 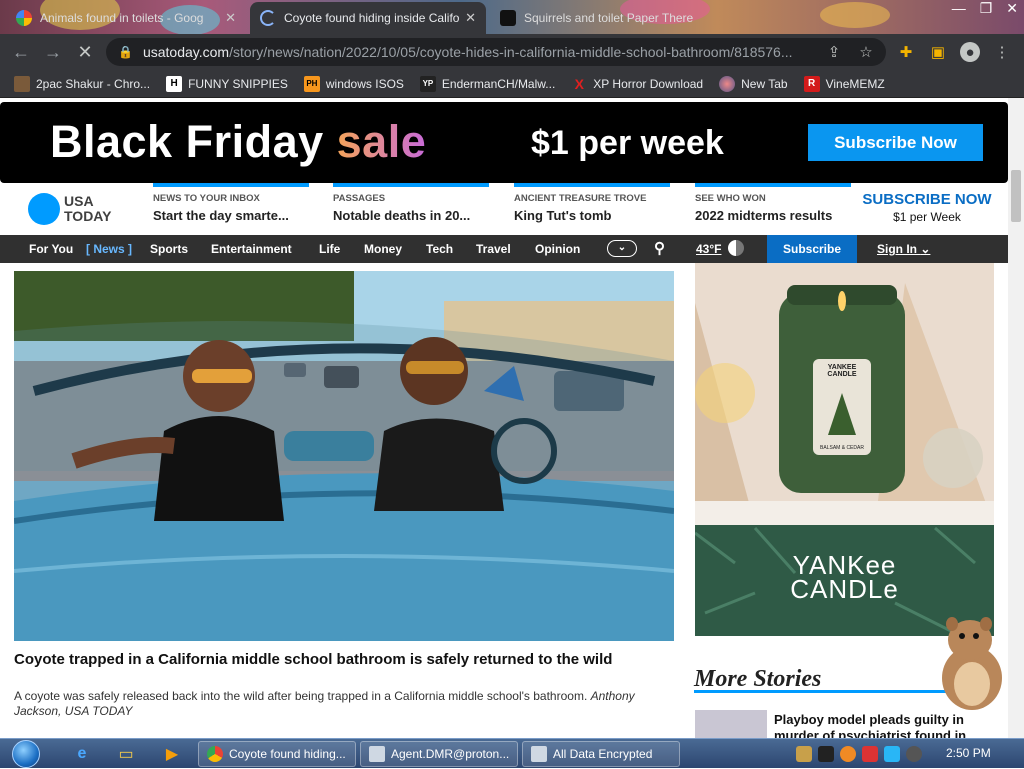 I want to click on nav-sports: Sports, so click(x=169, y=249).